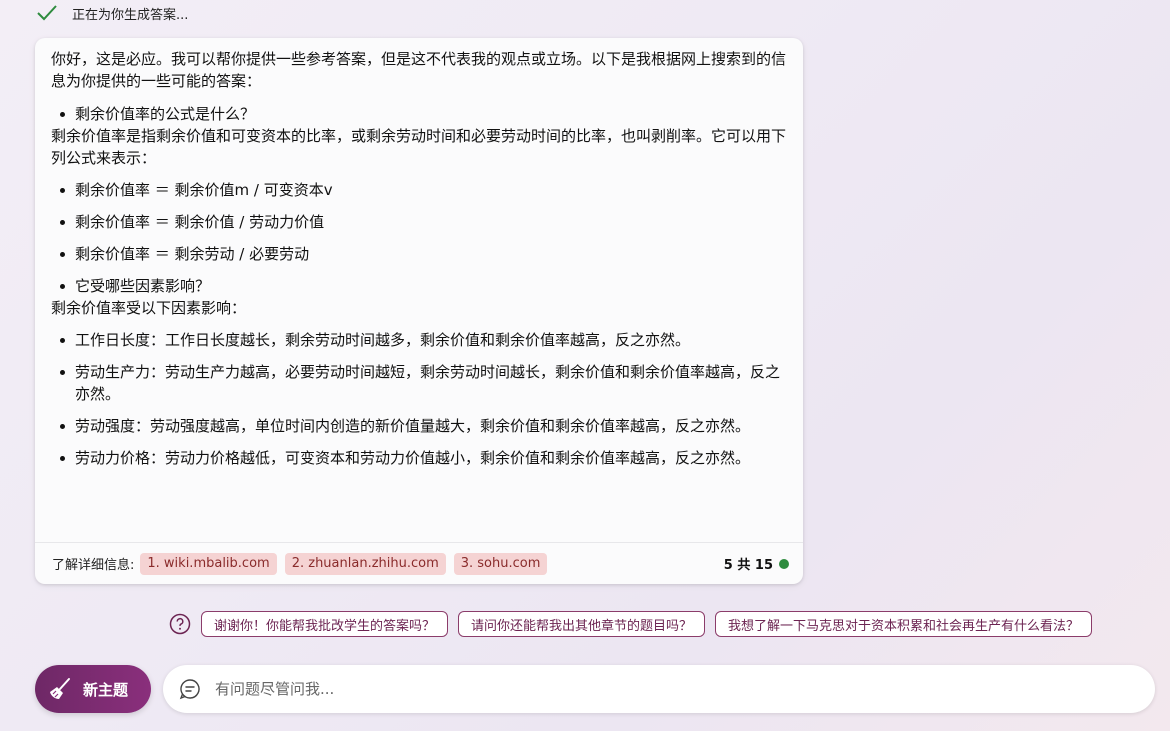  Describe the element at coordinates (419, 222) in the screenshot. I see `list-item-formula: 剩余价值率 ＝ 剩余价值 / 劳动力价值` at that location.